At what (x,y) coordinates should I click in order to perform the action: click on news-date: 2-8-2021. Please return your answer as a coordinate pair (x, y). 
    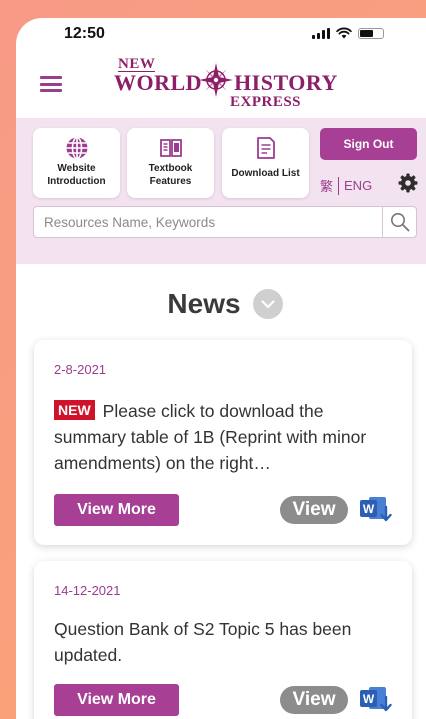
    Looking at the image, I should click on (80, 369).